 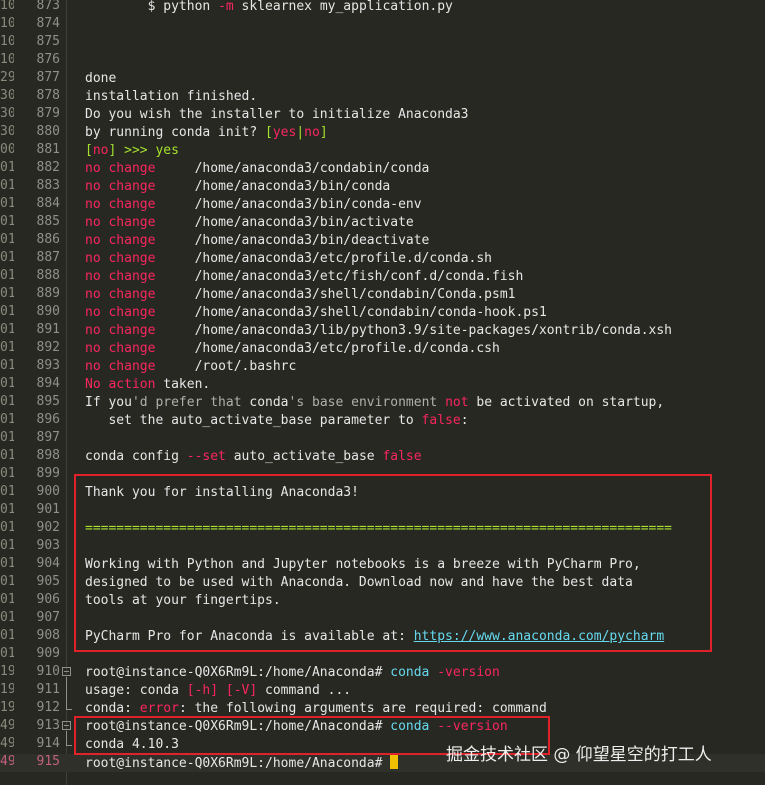 What do you see at coordinates (327, 348) in the screenshot?
I see `text-segment: /home/anaconda3/etc/profile.d/conda.csh` at bounding box center [327, 348].